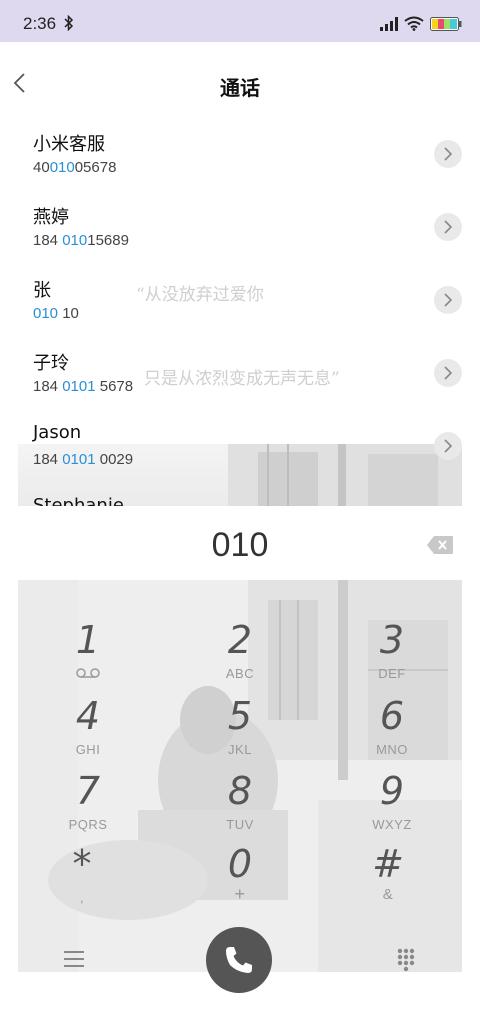 This screenshot has height=1013, width=480. Describe the element at coordinates (240, 88) in the screenshot. I see `page-title: 通话` at that location.